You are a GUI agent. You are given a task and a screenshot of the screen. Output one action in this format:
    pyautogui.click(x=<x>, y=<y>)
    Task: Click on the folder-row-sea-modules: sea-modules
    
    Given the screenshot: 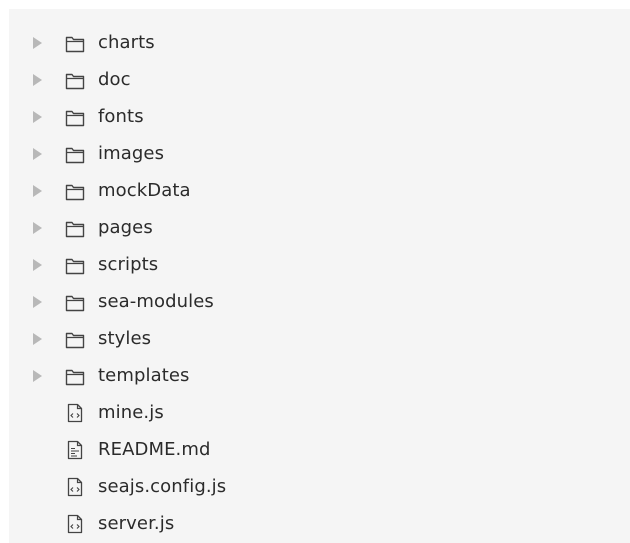 What is the action you would take?
    pyautogui.click(x=319, y=301)
    